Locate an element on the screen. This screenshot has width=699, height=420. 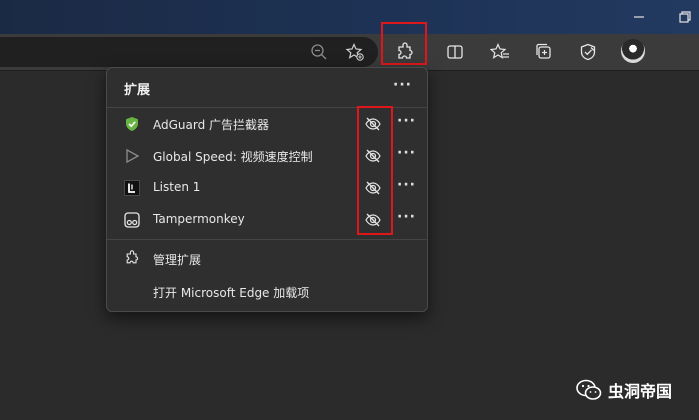
split-screen-icon is located at coordinates (455, 52).